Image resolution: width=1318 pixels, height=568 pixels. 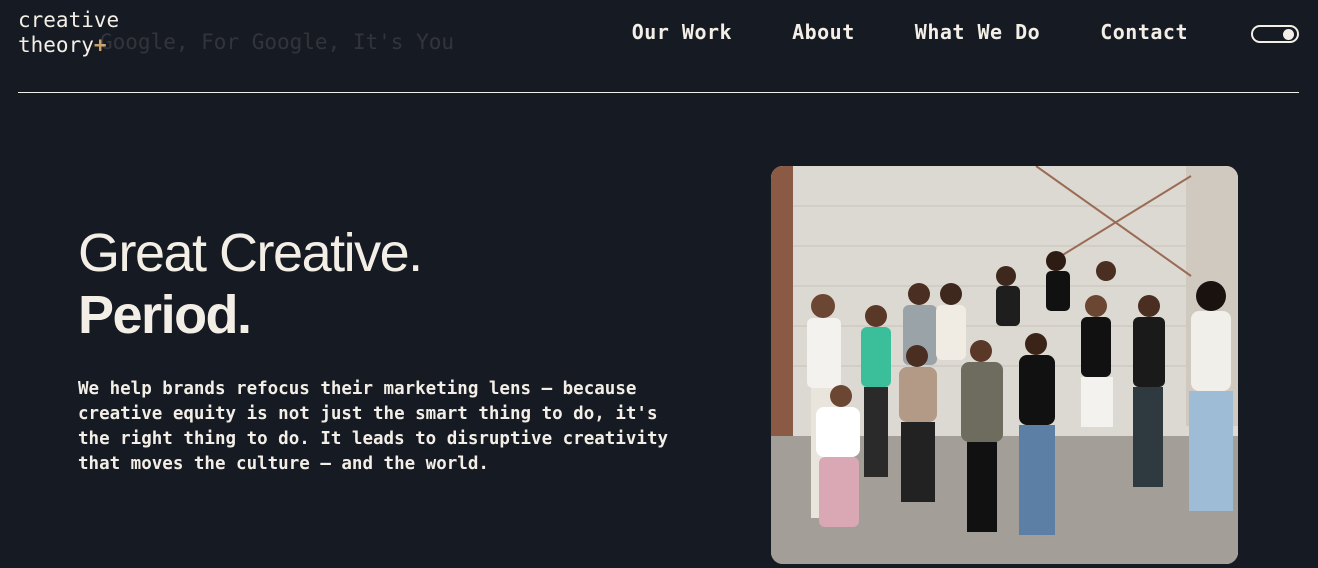 I want to click on nav-contact: Contact, so click(x=1144, y=32).